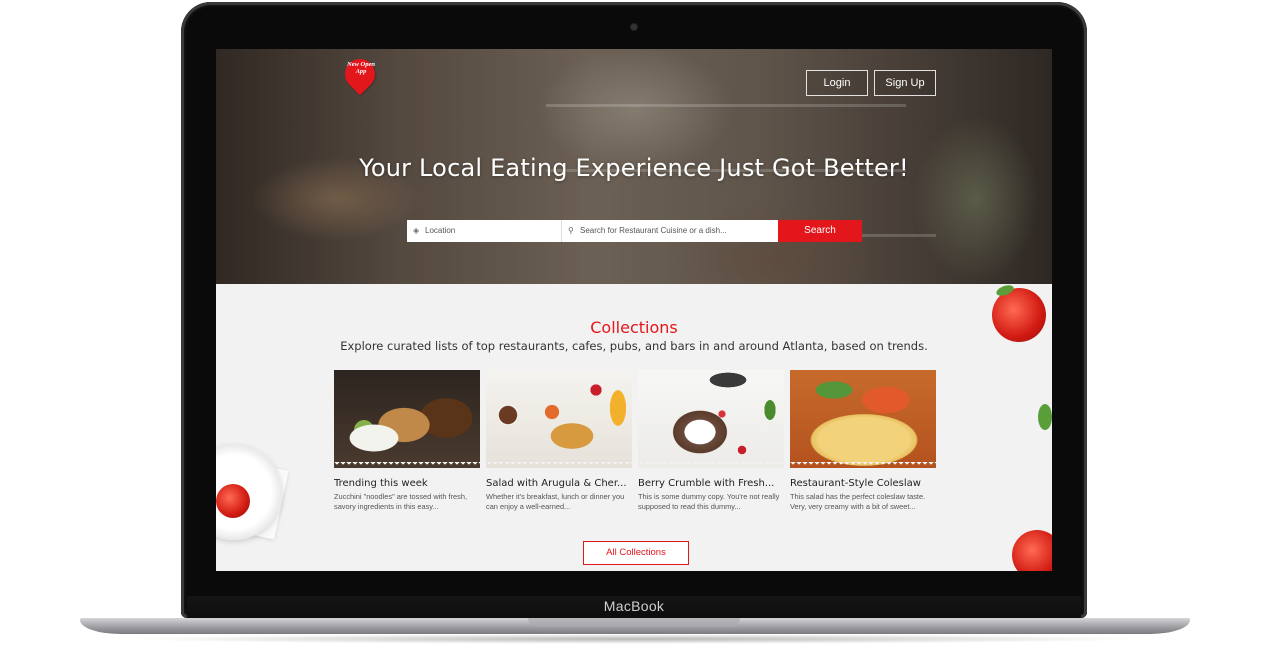 The image size is (1278, 652). Describe the element at coordinates (635, 639) in the screenshot. I see `laptop-shadow` at that location.